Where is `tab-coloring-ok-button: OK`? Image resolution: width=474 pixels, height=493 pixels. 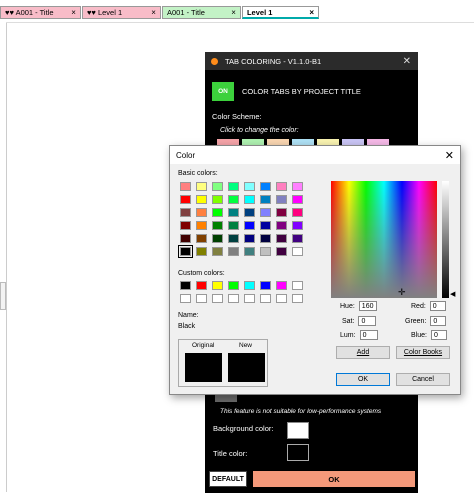 tab-coloring-ok-button: OK is located at coordinates (334, 479).